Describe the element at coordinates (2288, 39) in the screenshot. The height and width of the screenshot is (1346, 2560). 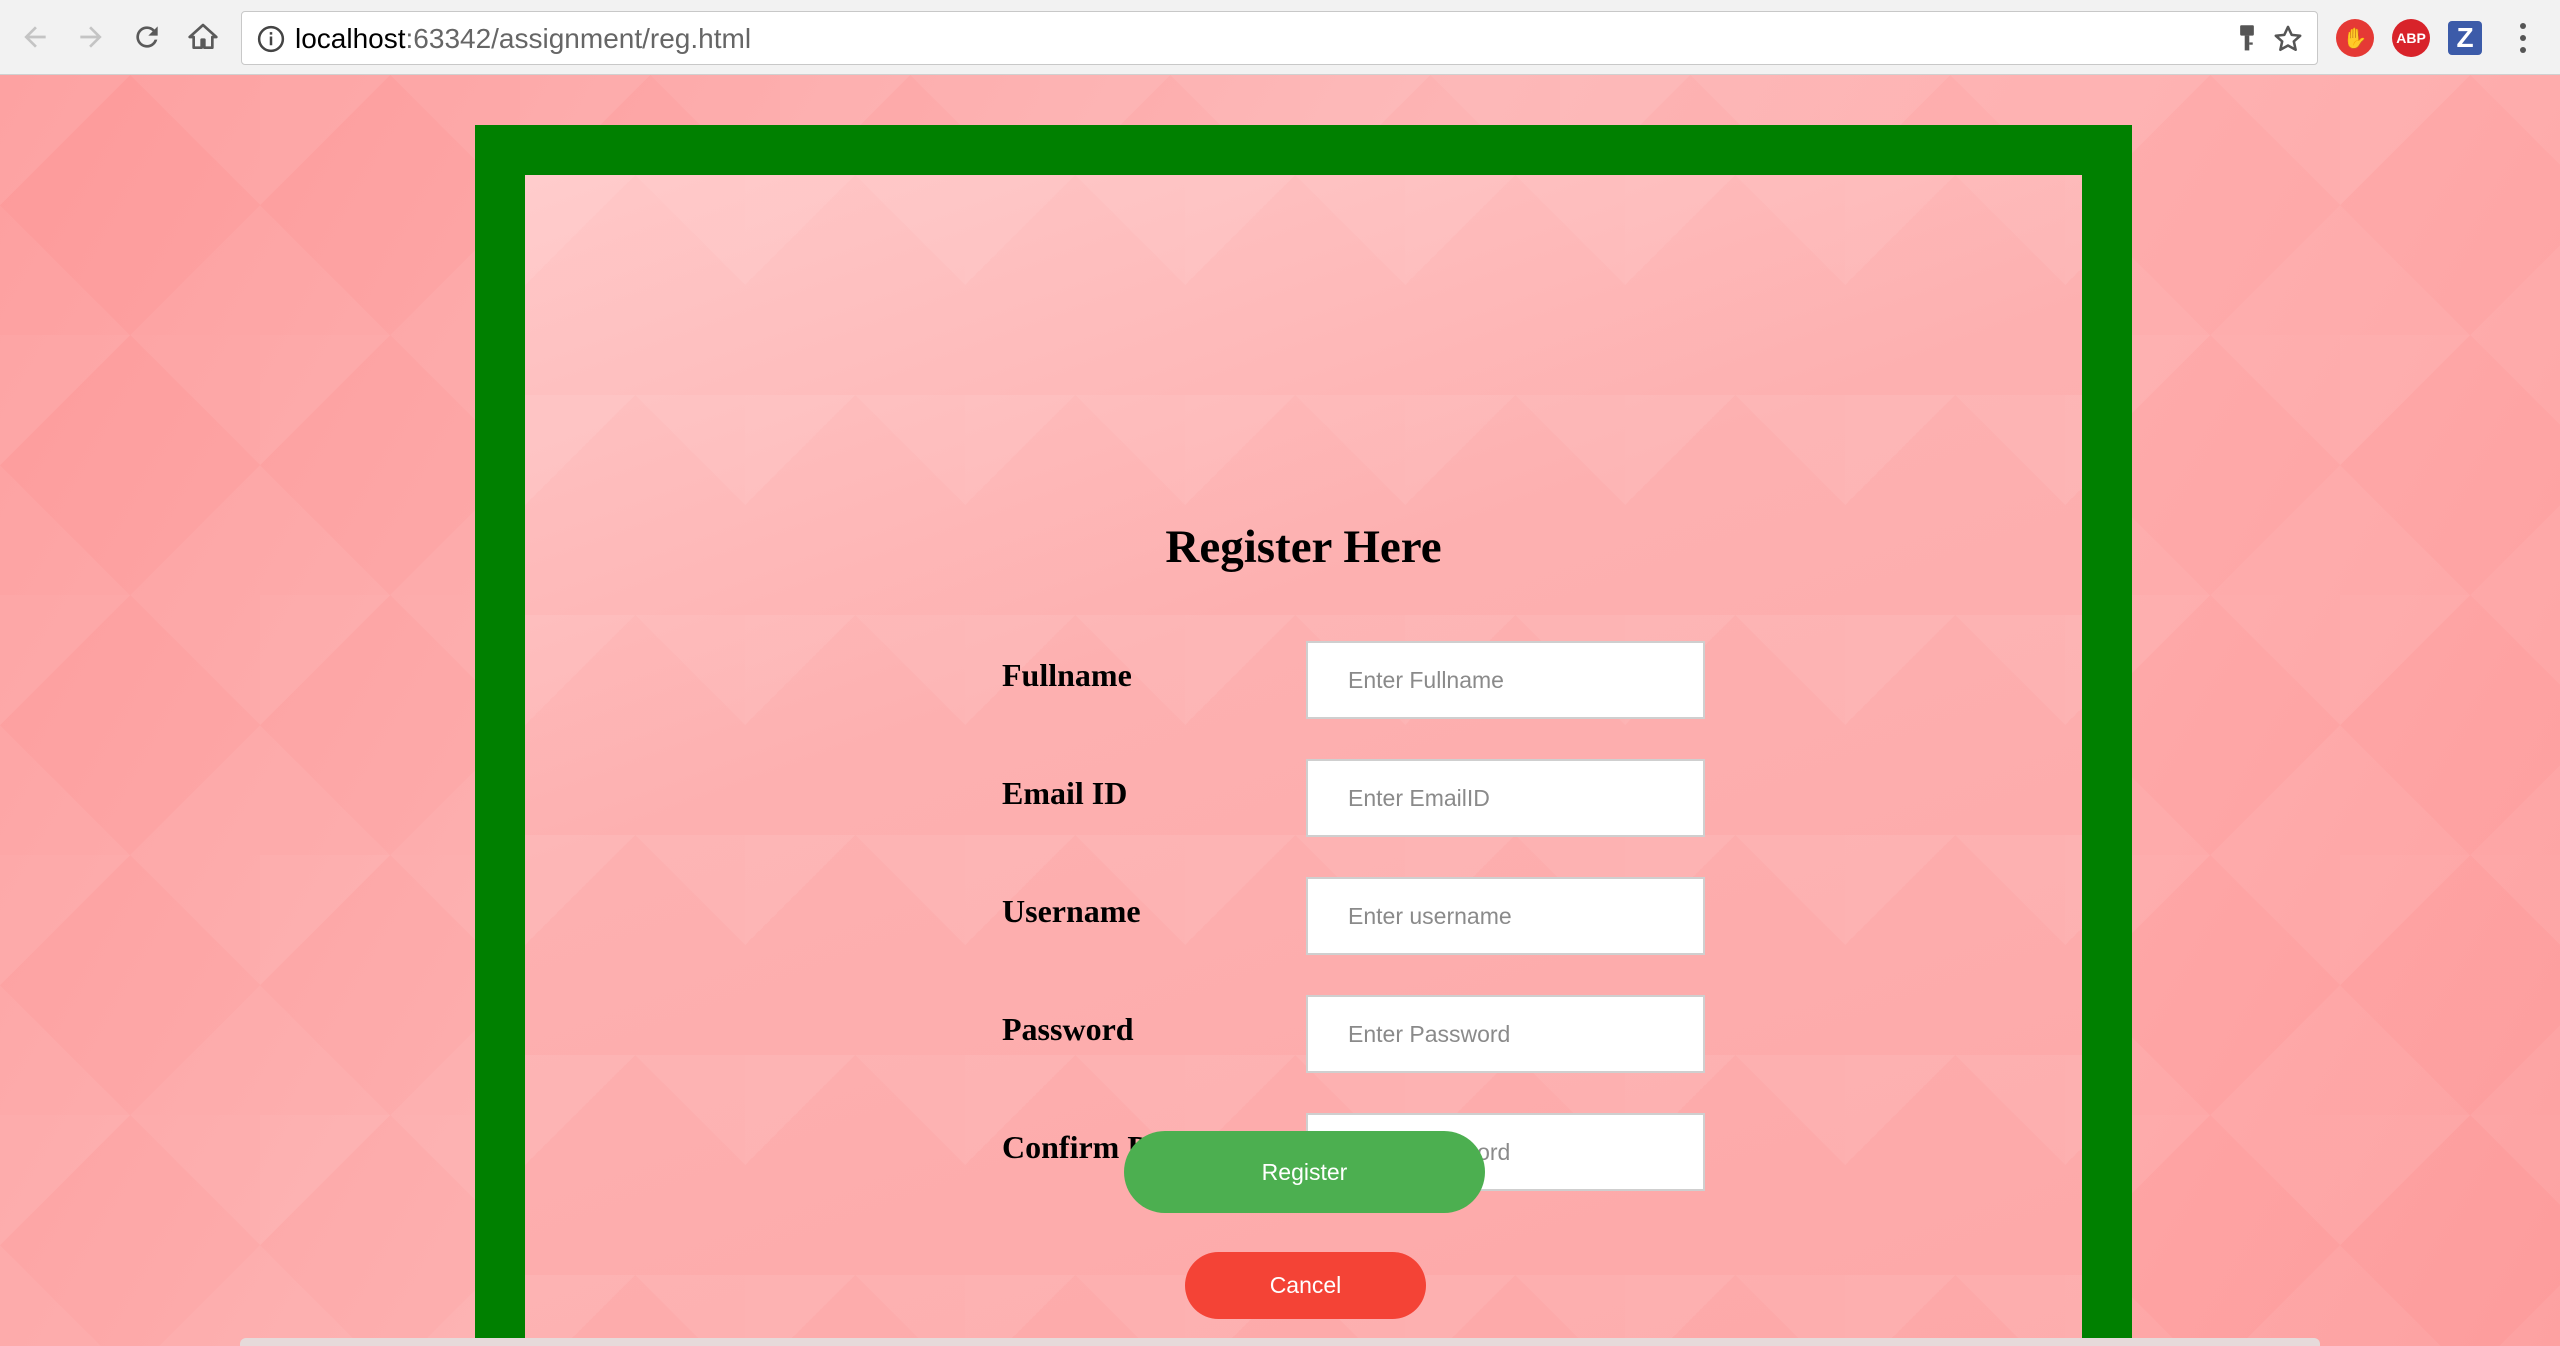
I see `bookmark-star-icon` at that location.